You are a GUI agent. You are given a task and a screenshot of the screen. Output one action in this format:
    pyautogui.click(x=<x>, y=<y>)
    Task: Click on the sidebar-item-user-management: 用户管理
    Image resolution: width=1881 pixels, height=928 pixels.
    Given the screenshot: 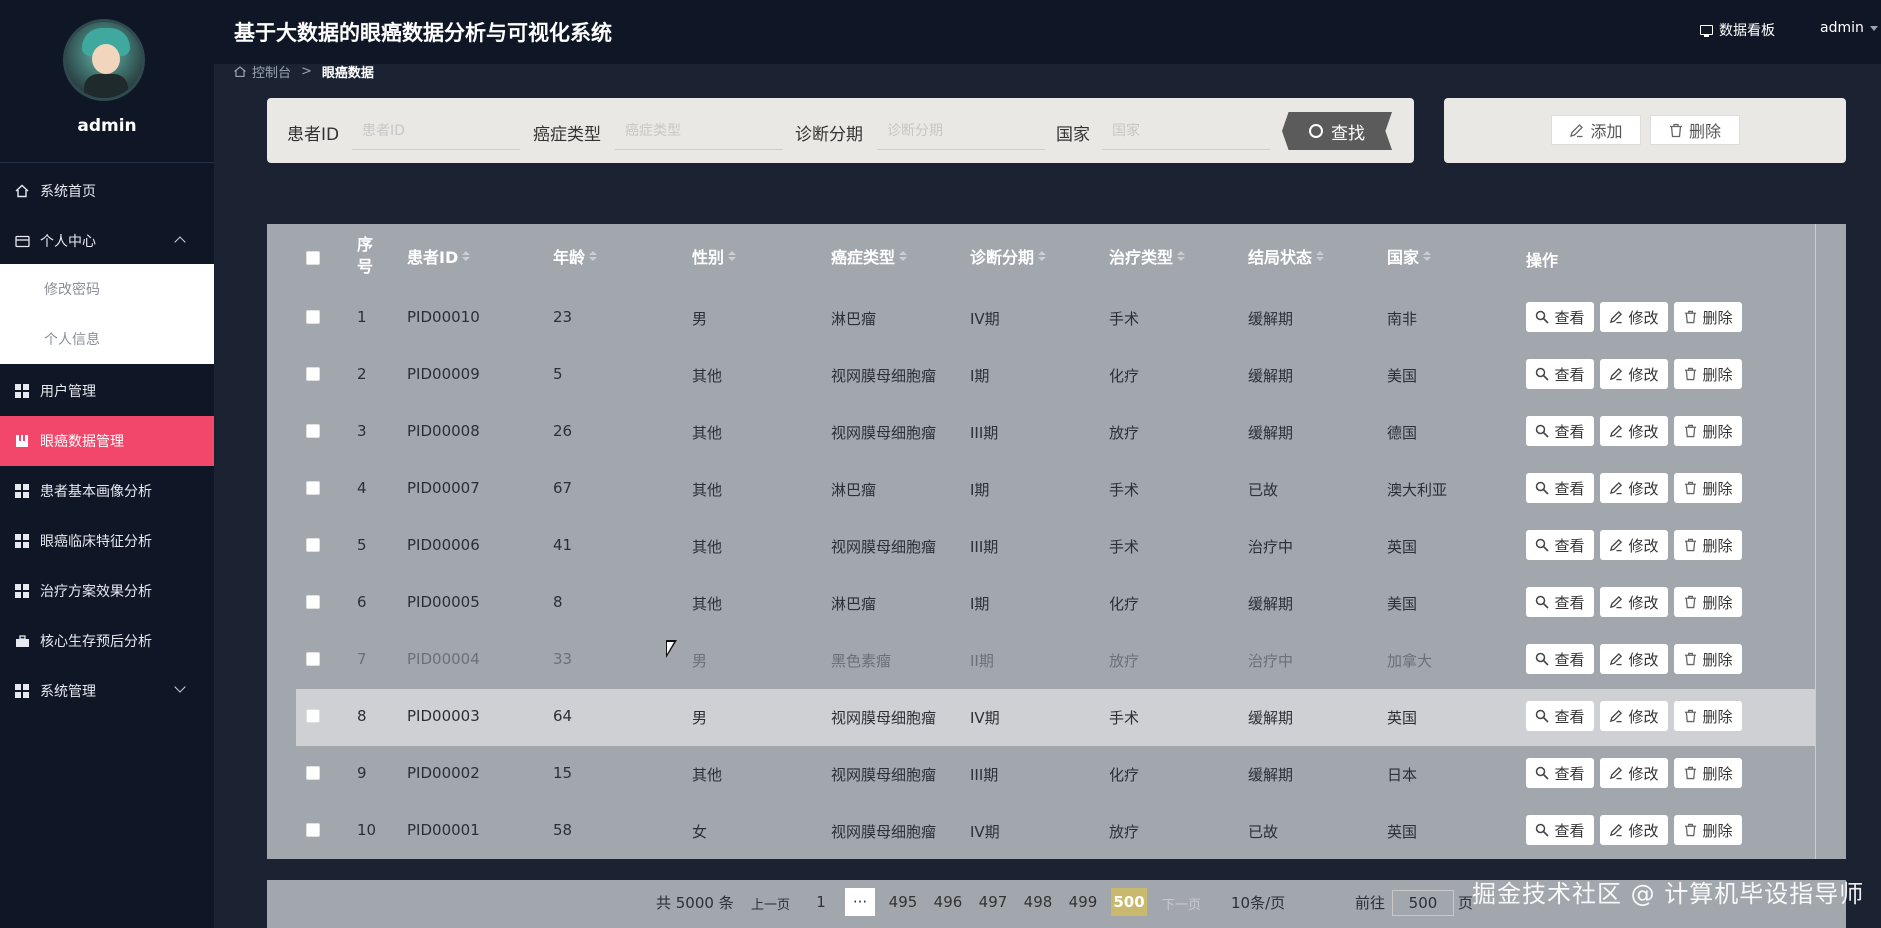 What is the action you would take?
    pyautogui.click(x=107, y=391)
    